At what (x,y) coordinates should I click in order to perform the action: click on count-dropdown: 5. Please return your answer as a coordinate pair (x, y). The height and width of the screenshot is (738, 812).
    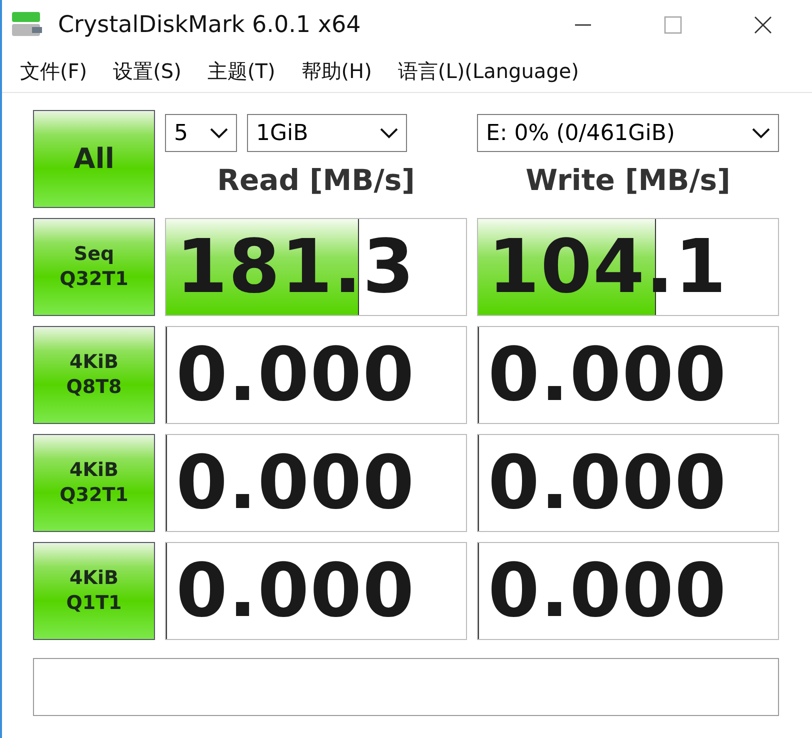
    Looking at the image, I should click on (201, 133).